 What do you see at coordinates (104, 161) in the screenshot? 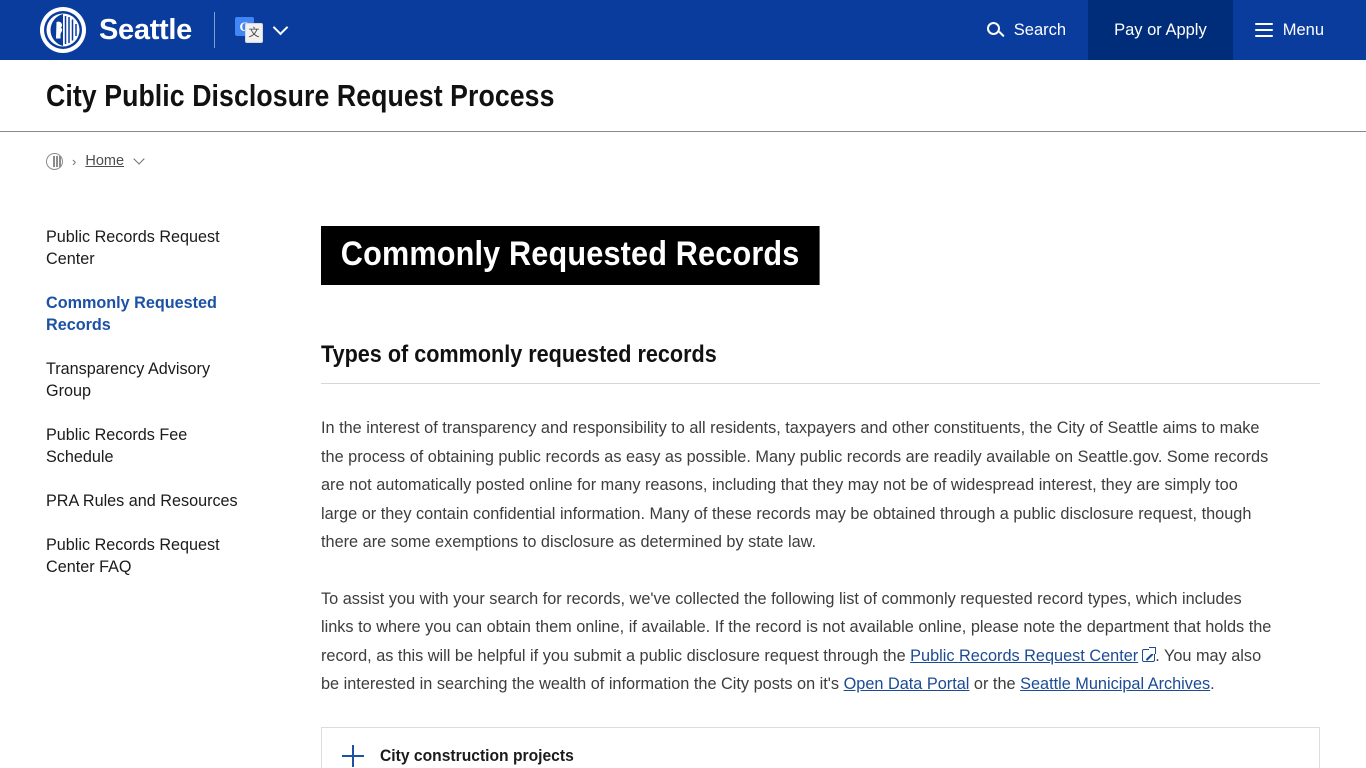
I see `breadcrumb-home-link: Home` at bounding box center [104, 161].